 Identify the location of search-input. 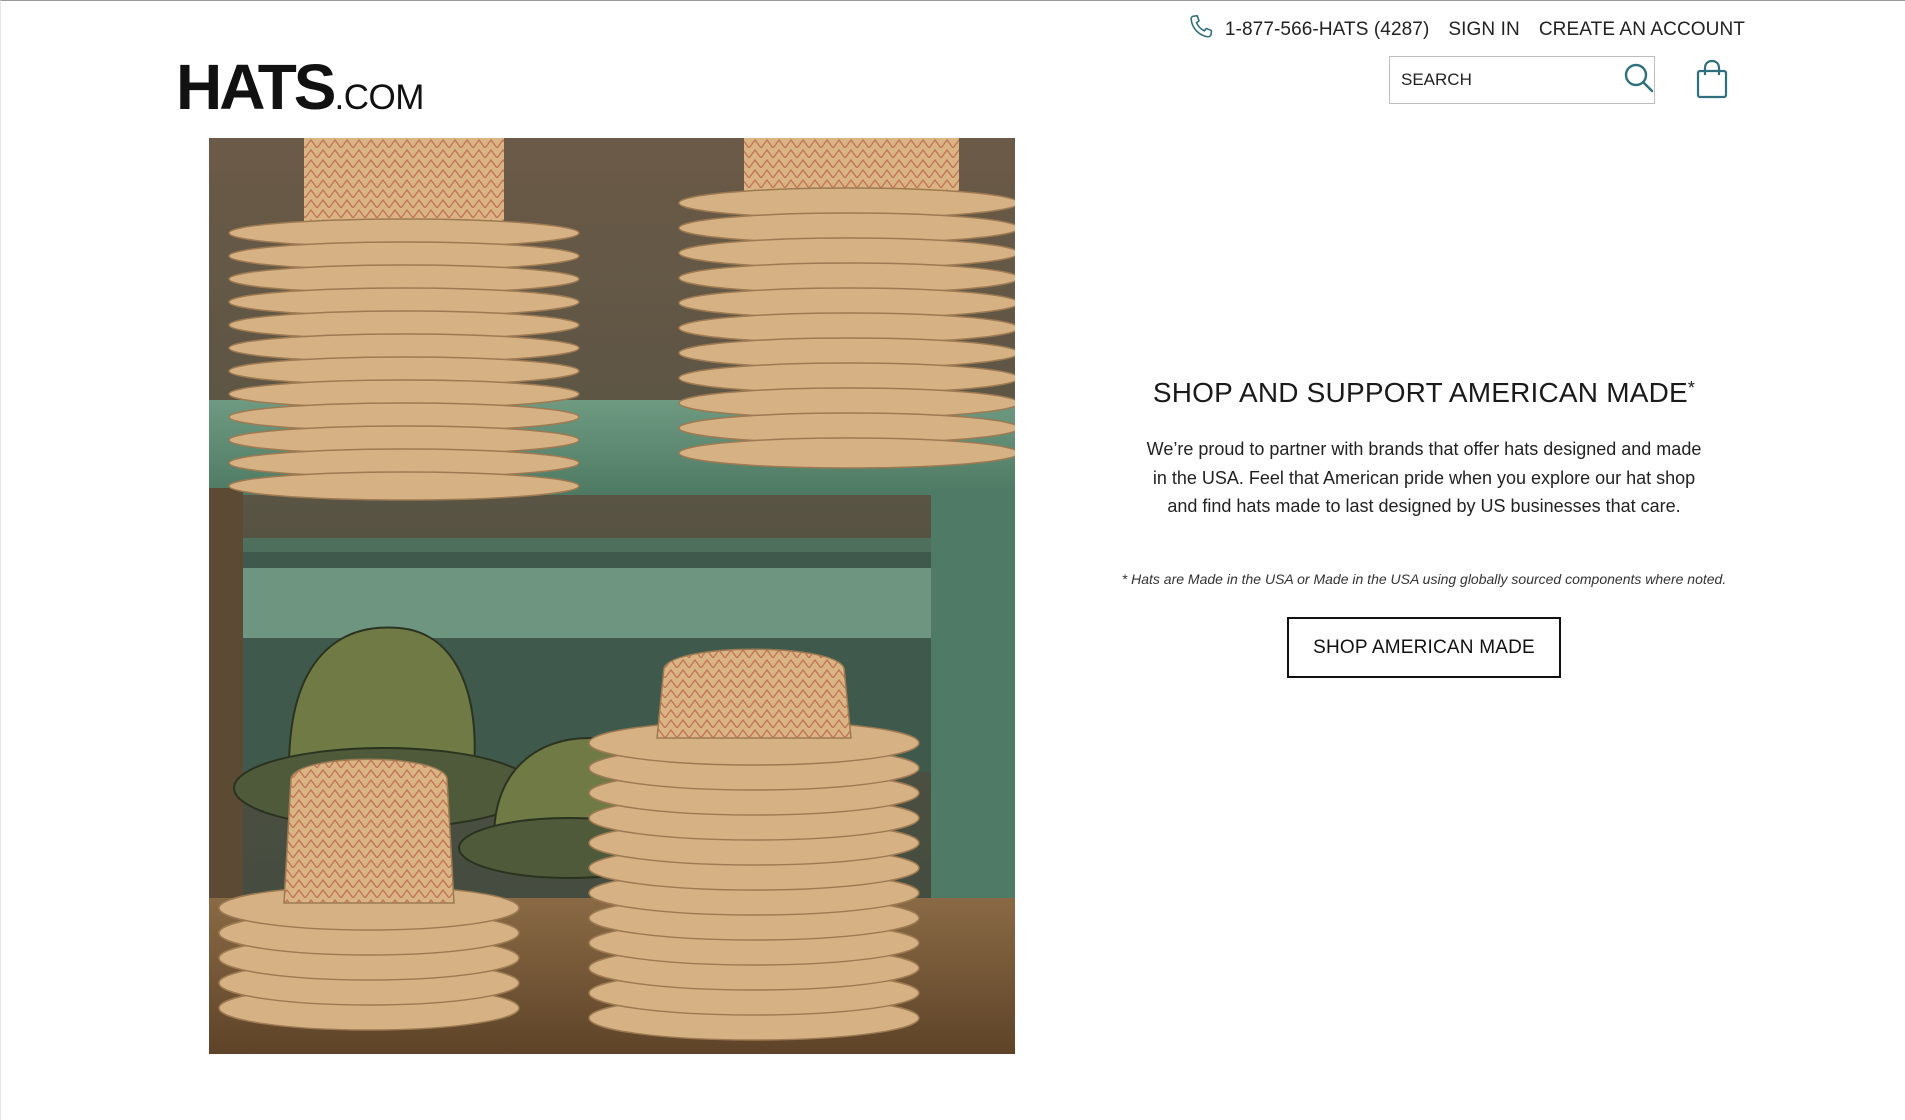
(1506, 80).